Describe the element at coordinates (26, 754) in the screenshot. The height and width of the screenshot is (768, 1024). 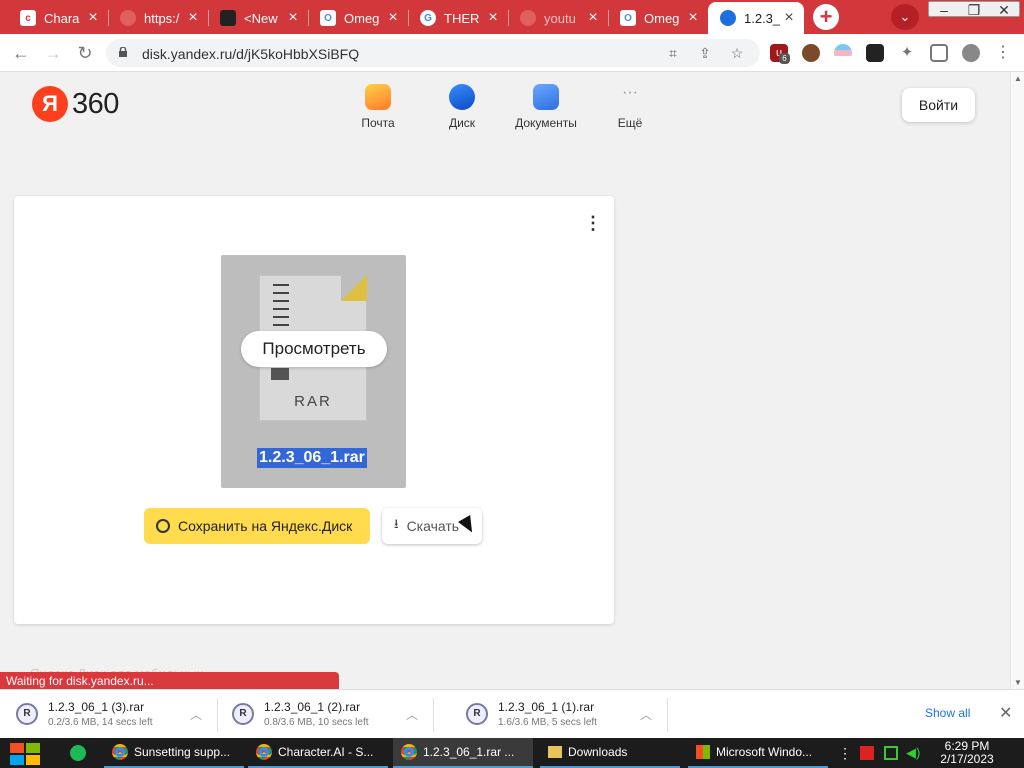
I see `windows-start-icon` at that location.